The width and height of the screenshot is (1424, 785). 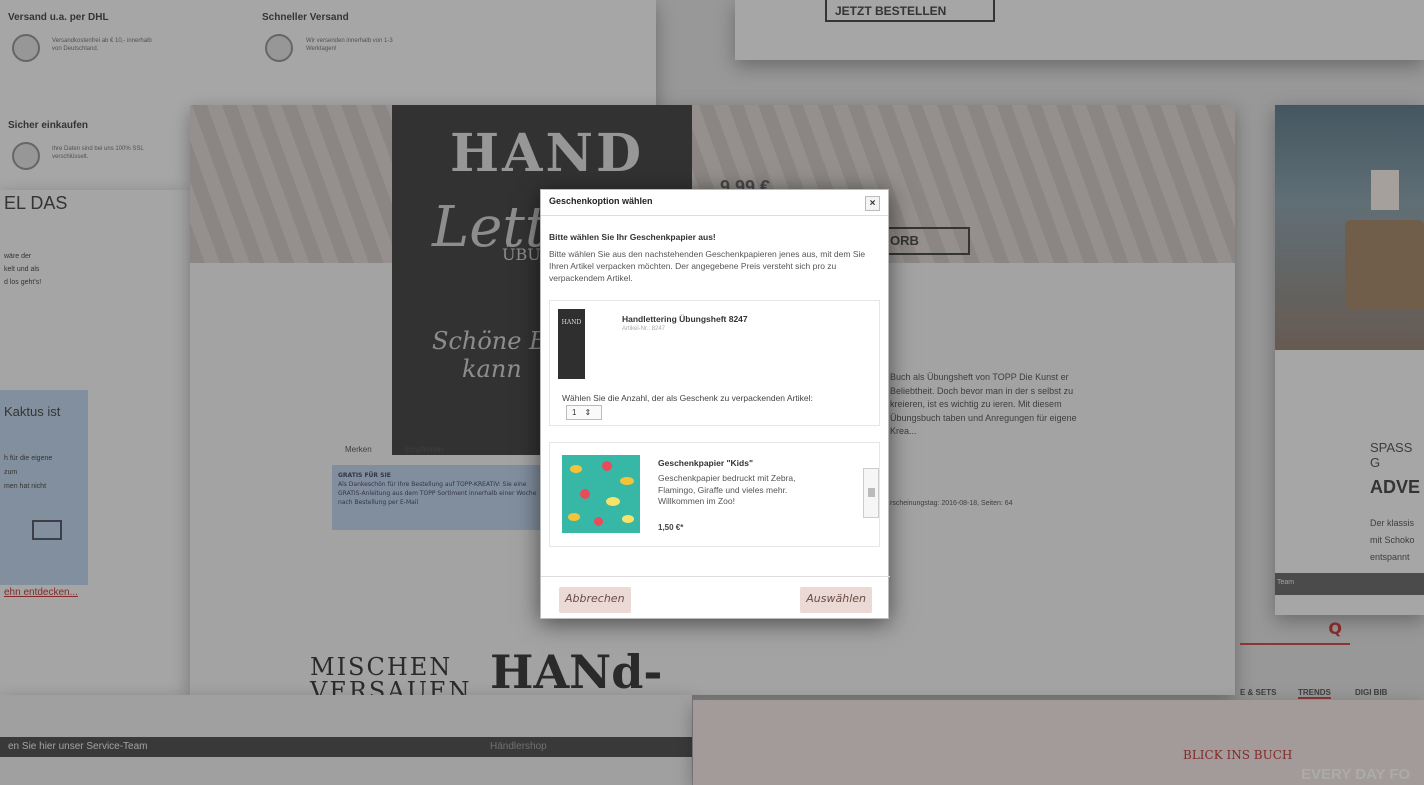 I want to click on dialog-header: Geschenkoption wählen ×, so click(x=714, y=203).